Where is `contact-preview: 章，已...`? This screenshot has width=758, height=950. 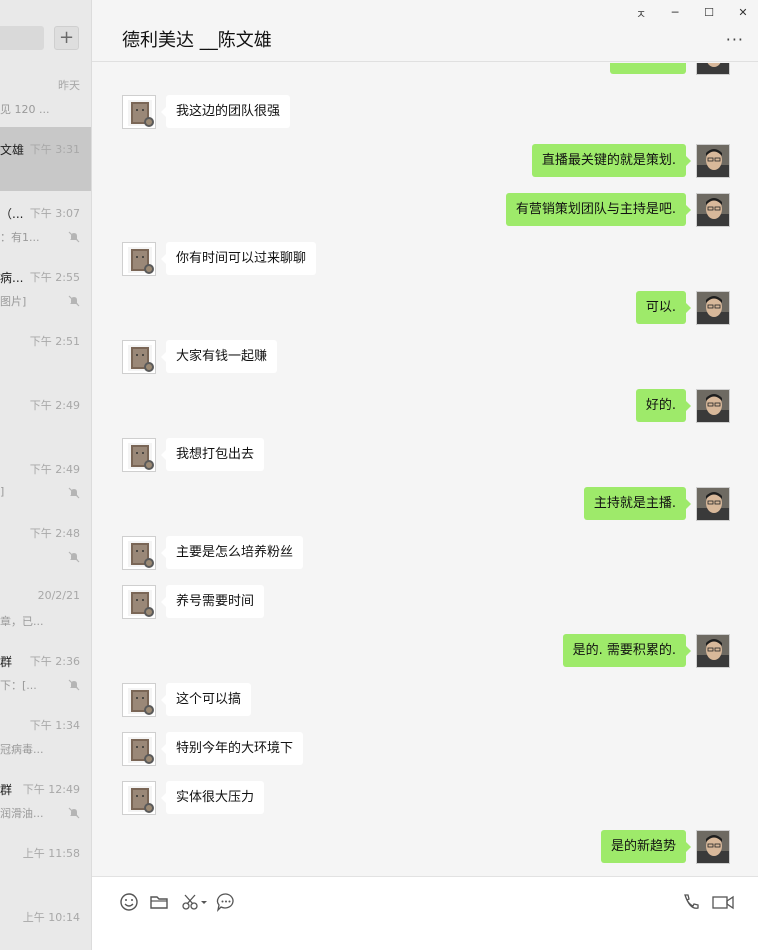
contact-preview: 章，已... is located at coordinates (22, 621).